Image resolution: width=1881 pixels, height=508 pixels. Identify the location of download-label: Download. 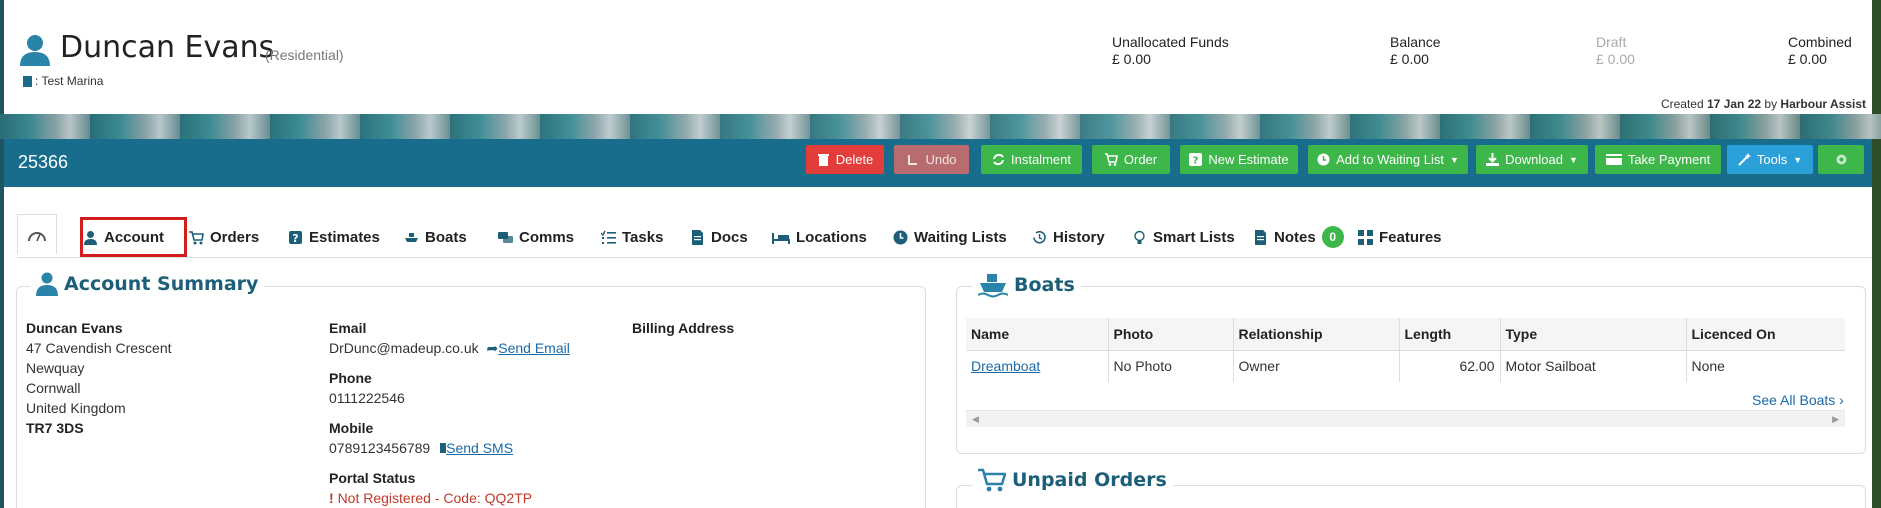
(1534, 159).